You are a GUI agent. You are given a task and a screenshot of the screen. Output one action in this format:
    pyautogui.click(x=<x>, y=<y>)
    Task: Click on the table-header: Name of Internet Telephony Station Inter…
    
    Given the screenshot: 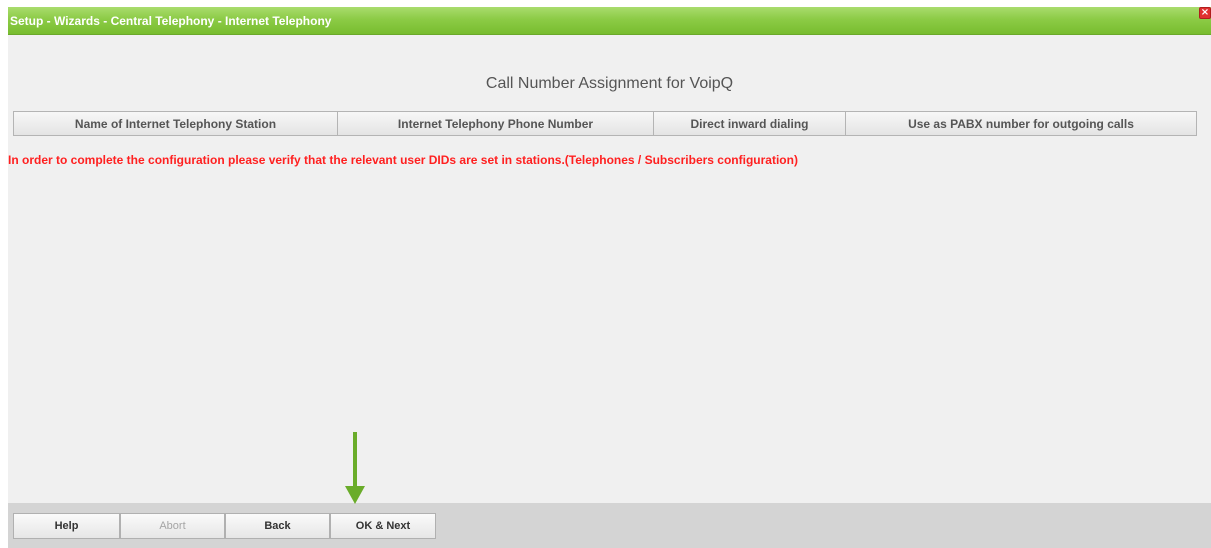 What is the action you would take?
    pyautogui.click(x=605, y=123)
    